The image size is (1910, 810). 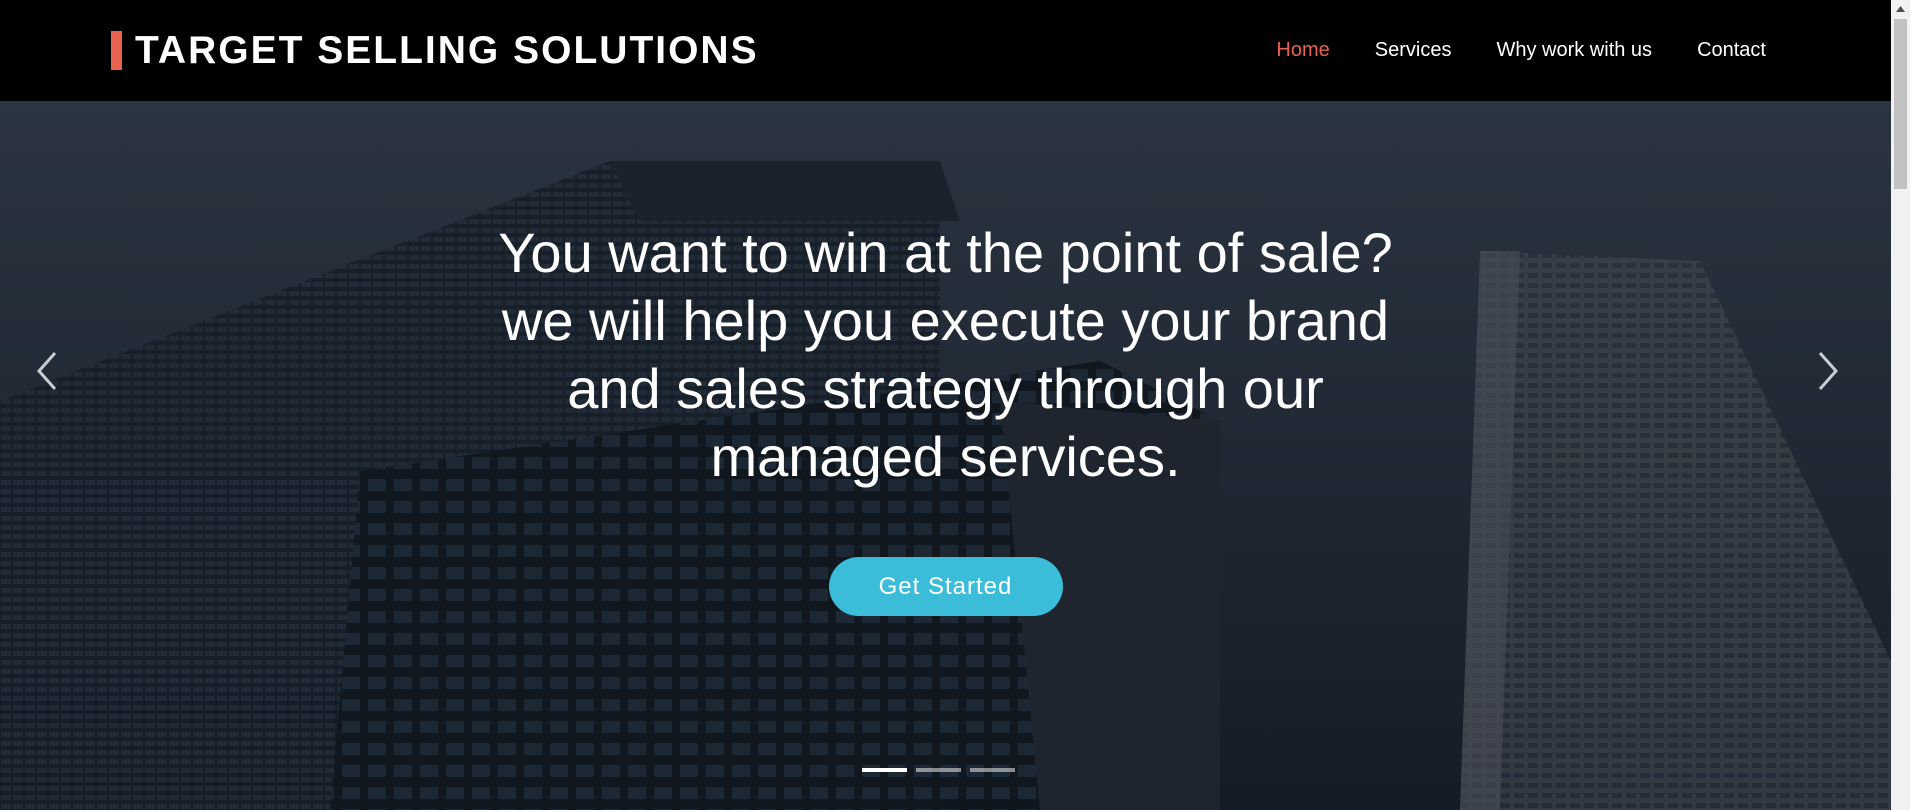 I want to click on hero-headline-line-1: You want to win at the point of sale?, so click(x=945, y=252).